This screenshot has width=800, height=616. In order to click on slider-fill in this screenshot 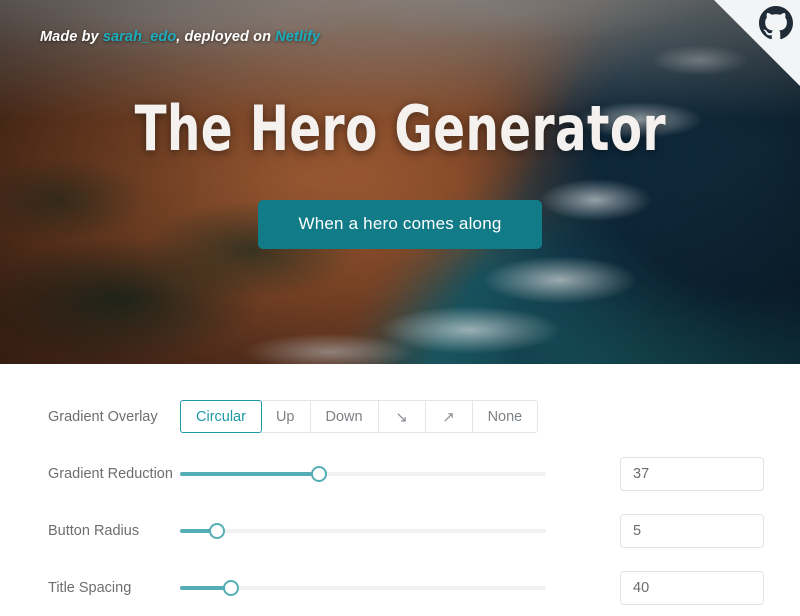, I will do `click(250, 473)`.